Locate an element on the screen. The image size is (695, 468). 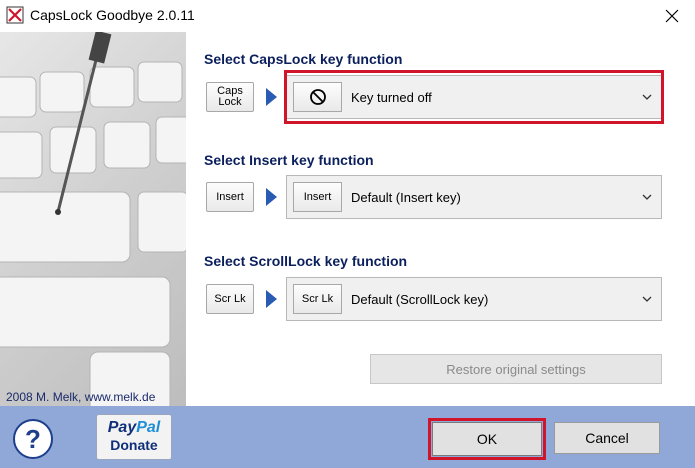
scrolllock-selected-key: Scr Lk is located at coordinates (317, 299).